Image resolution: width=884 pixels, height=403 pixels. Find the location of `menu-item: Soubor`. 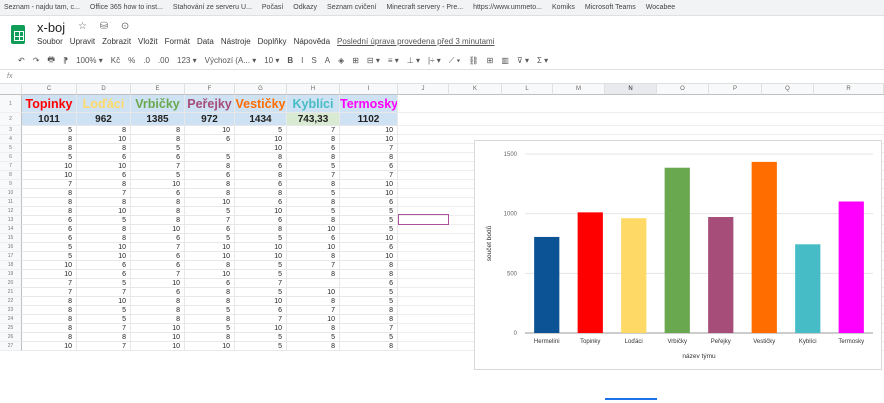

menu-item: Soubor is located at coordinates (50, 41).